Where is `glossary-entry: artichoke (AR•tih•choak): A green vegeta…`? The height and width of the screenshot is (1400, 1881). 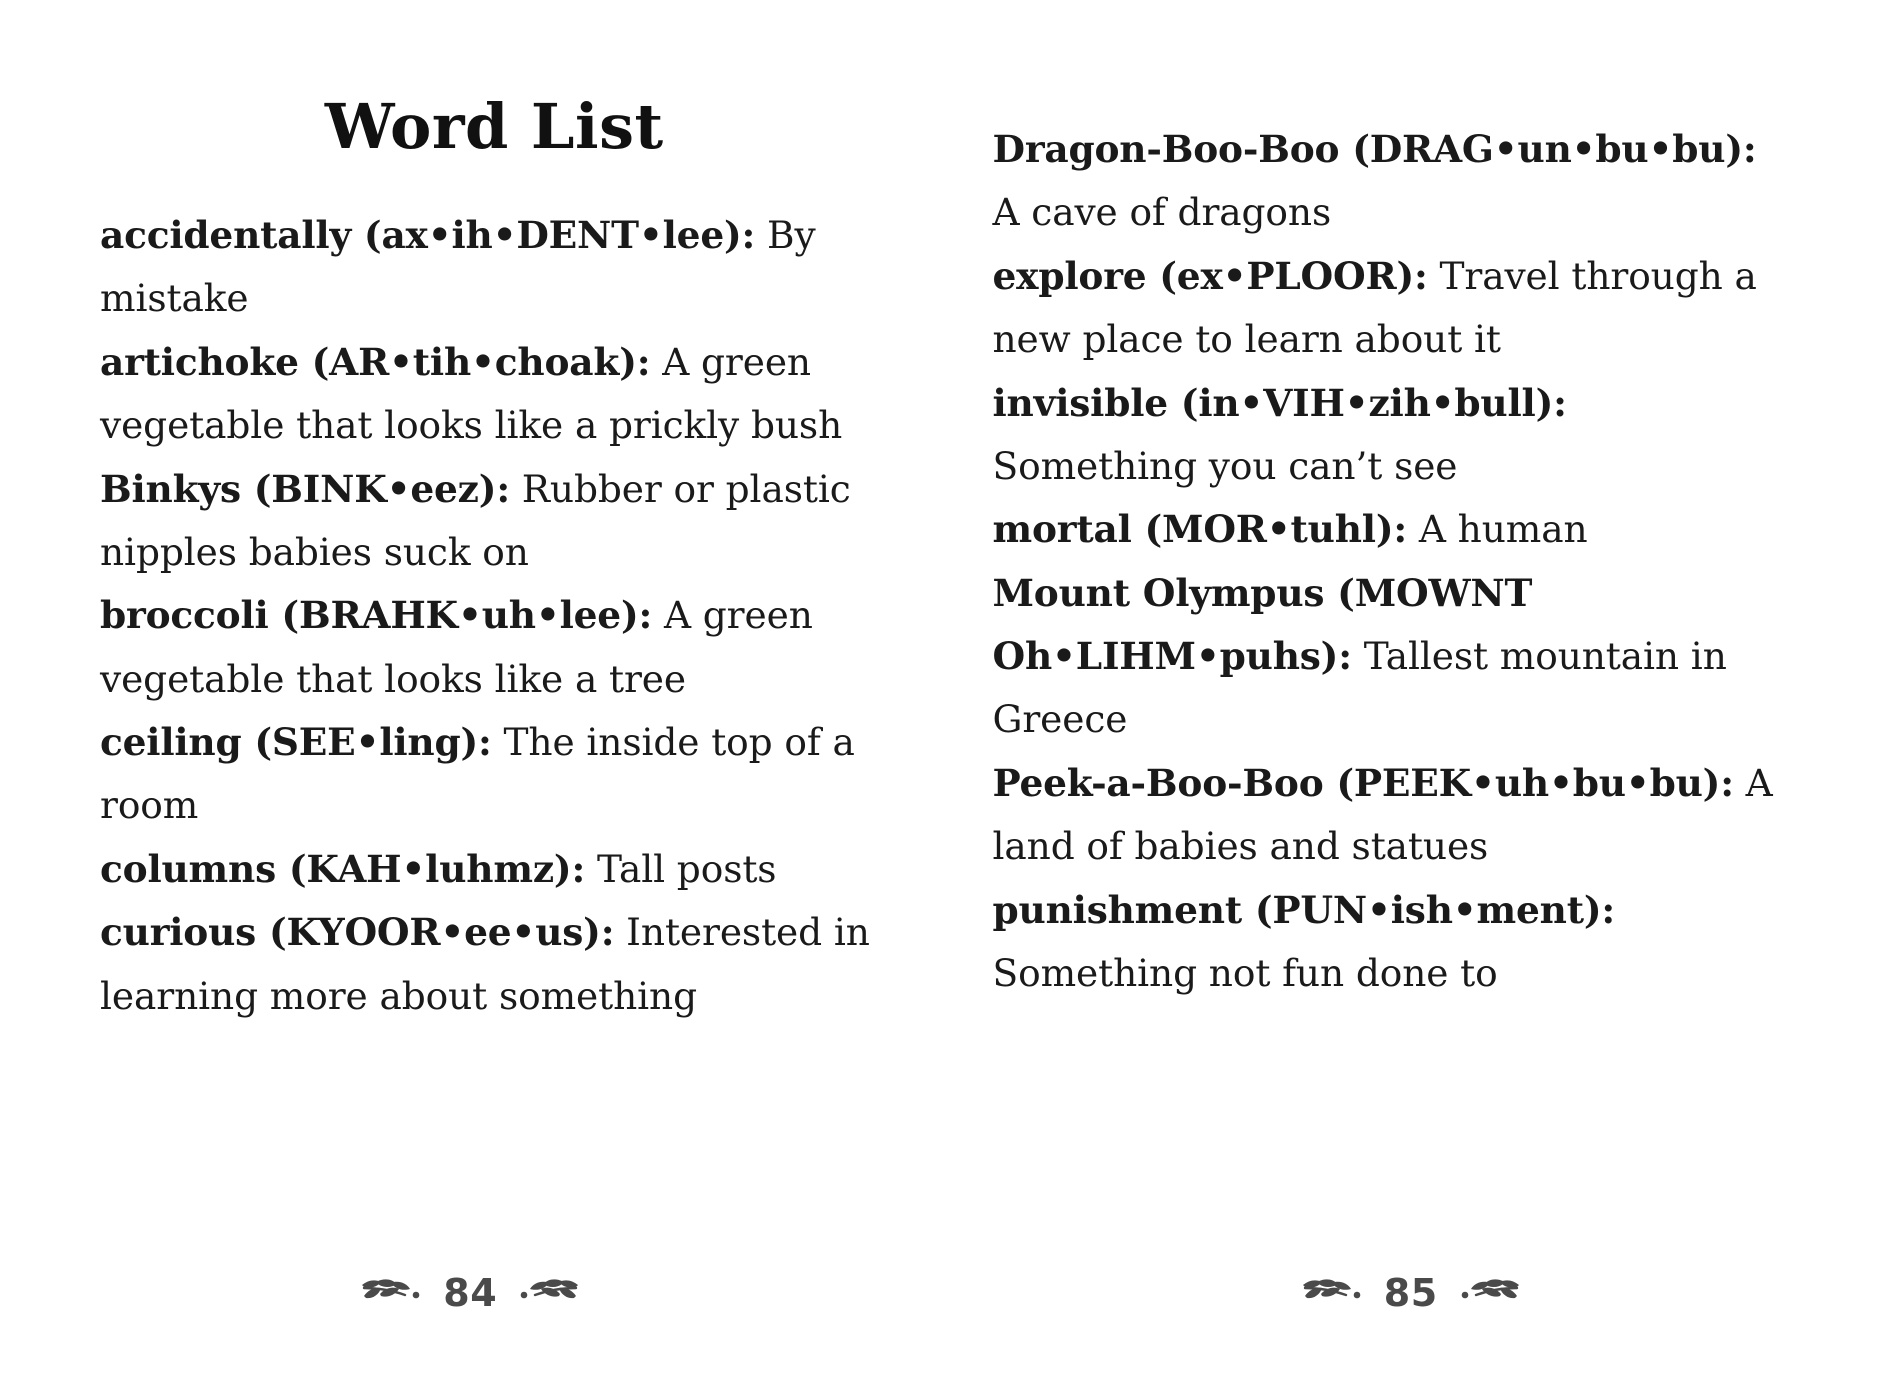
glossary-entry: artichoke (AR•tih•choak): A green vegeta… is located at coordinates (494, 394).